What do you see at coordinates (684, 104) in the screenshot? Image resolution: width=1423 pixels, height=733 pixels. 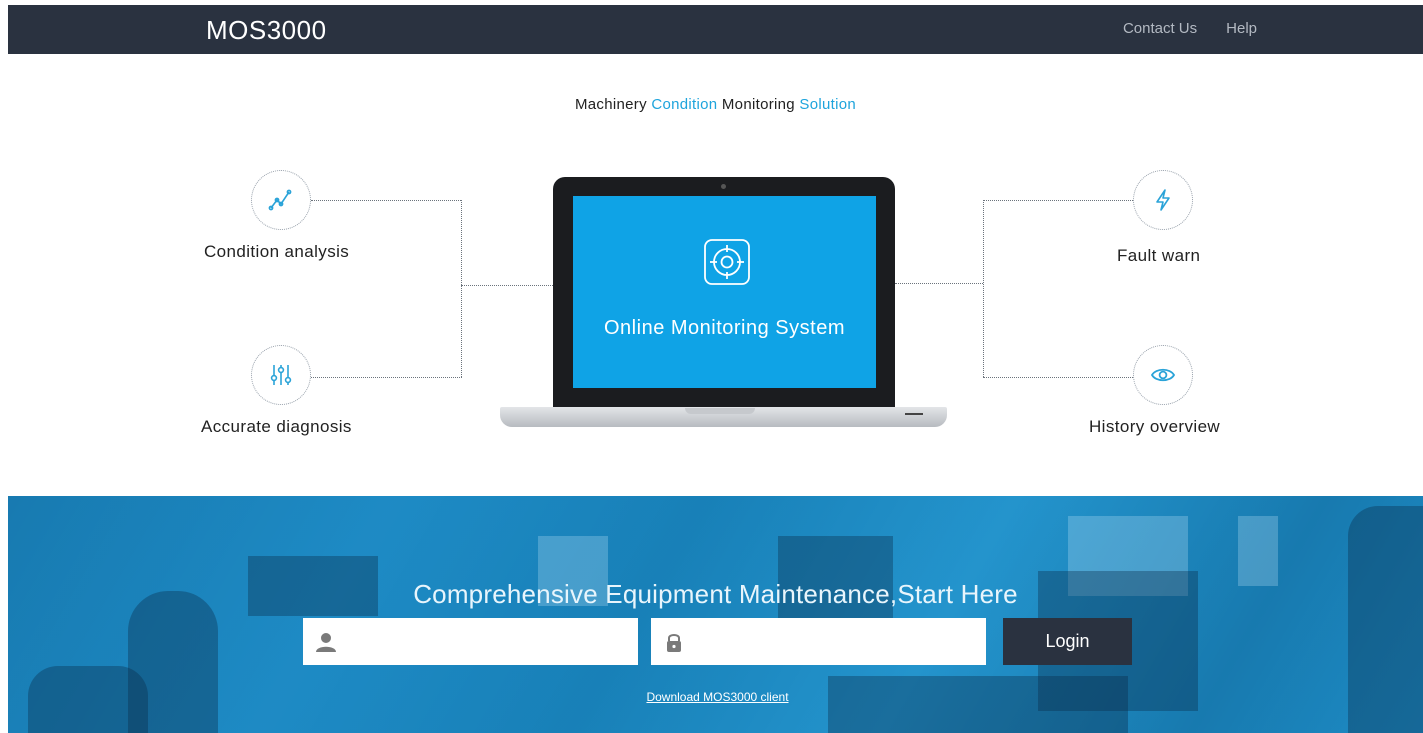 I see `tagline-highlight: Condition` at bounding box center [684, 104].